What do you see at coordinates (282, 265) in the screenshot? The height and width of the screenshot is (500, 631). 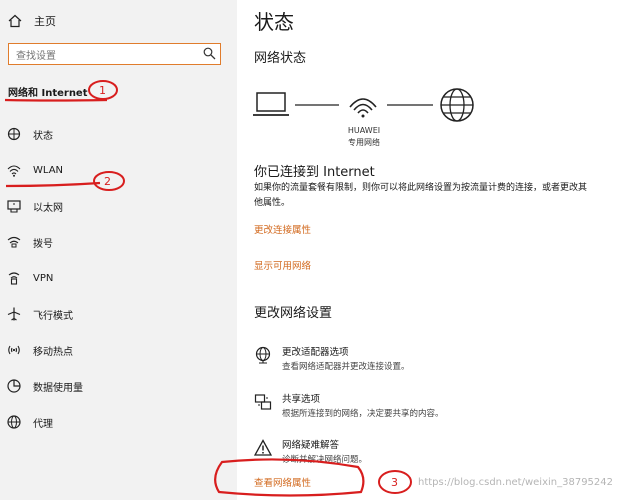 I see `show-available-networks-link: 显示可用网络` at bounding box center [282, 265].